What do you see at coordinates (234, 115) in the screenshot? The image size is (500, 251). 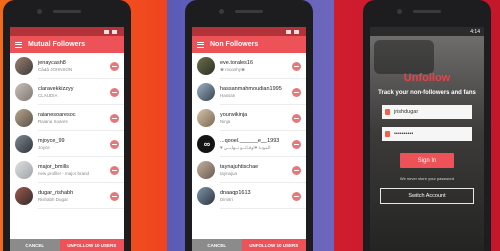 I see `username: yourwikinja` at bounding box center [234, 115].